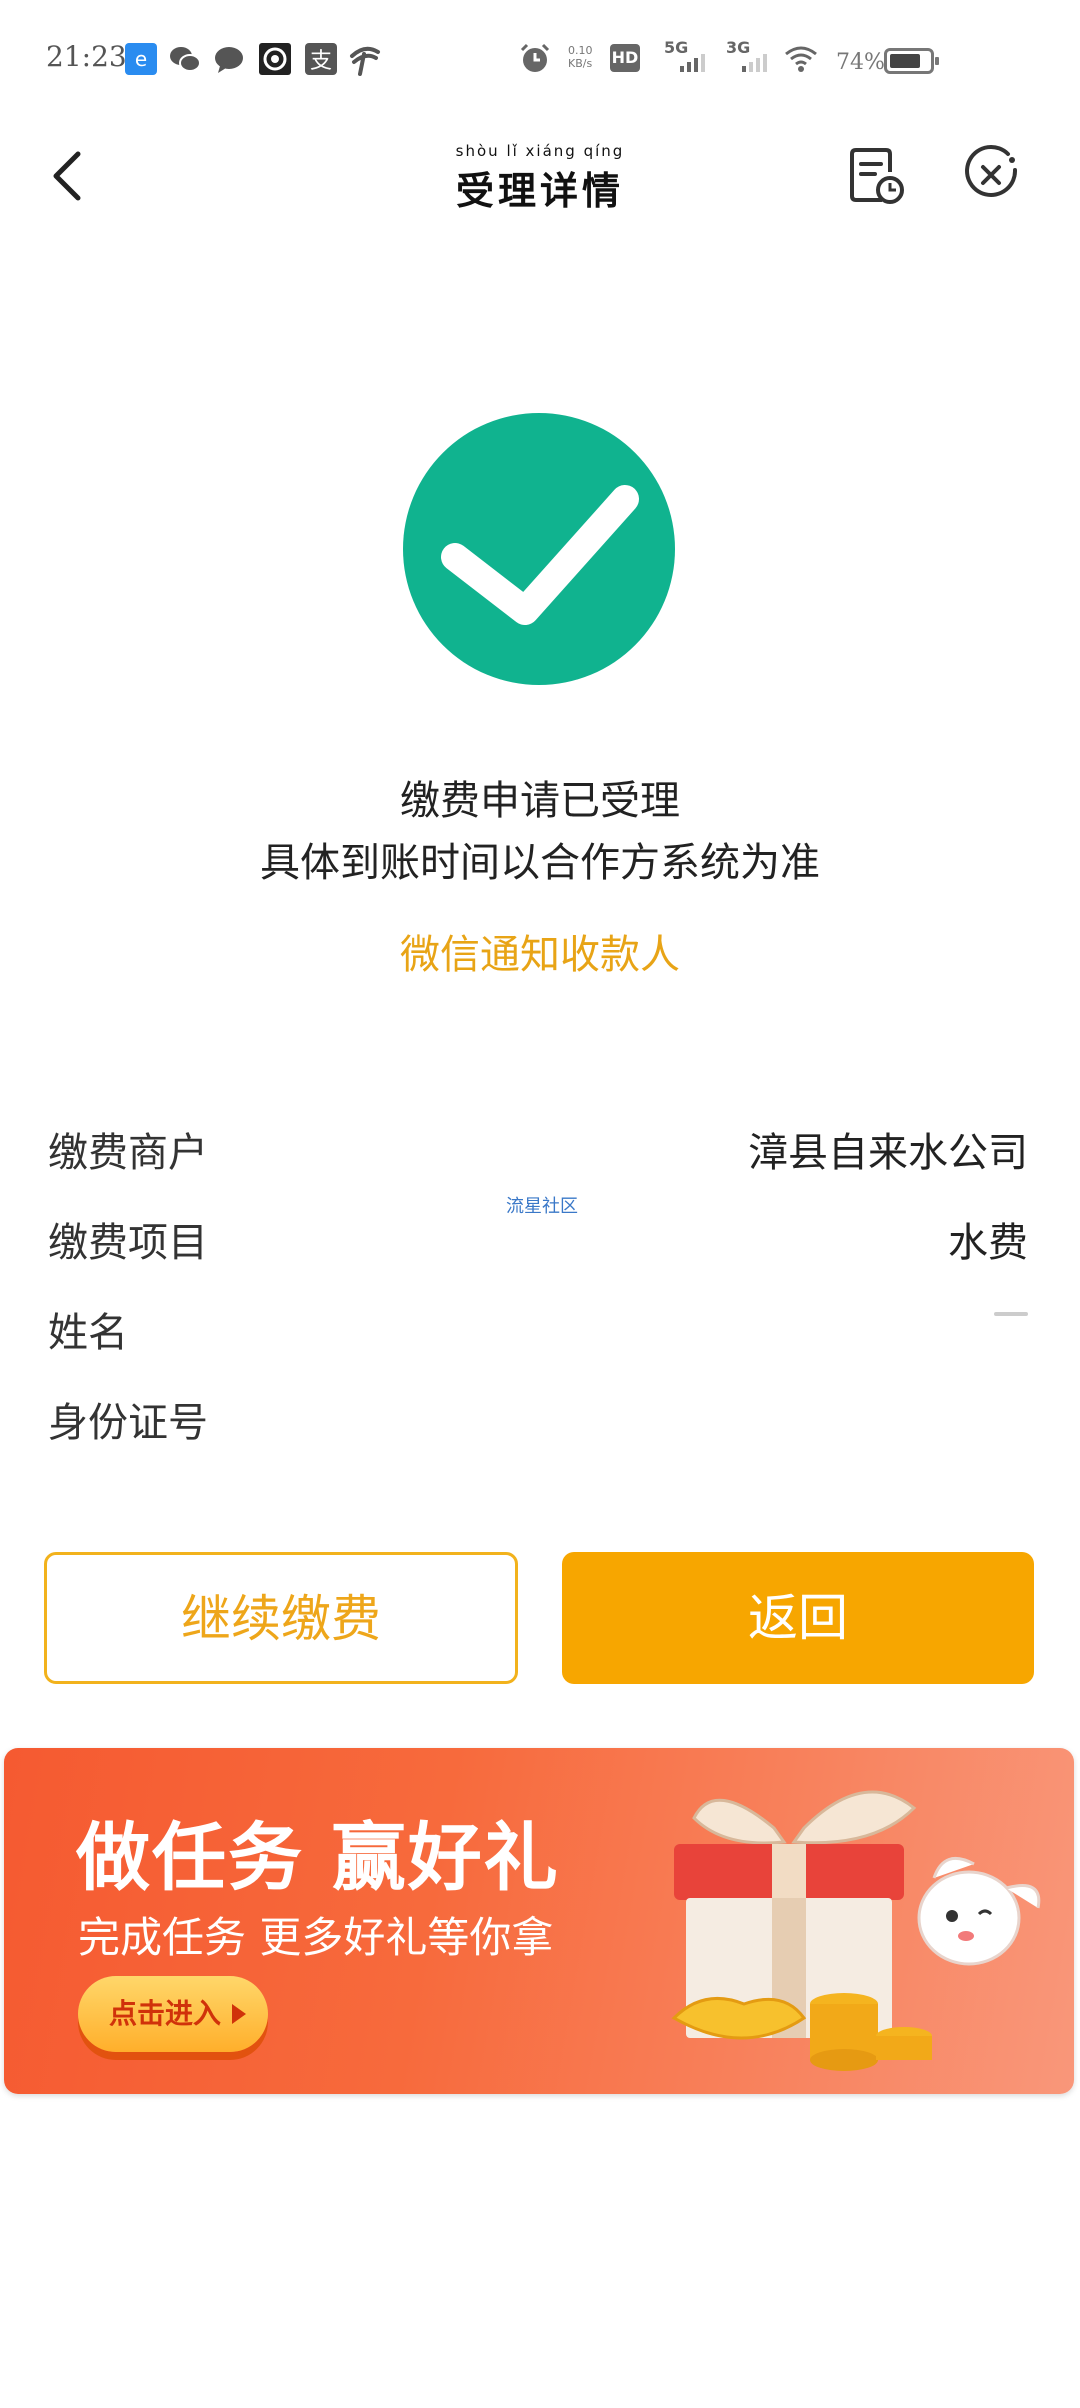 The image size is (1080, 2408). I want to click on signal-5g-icon, so click(692, 63).